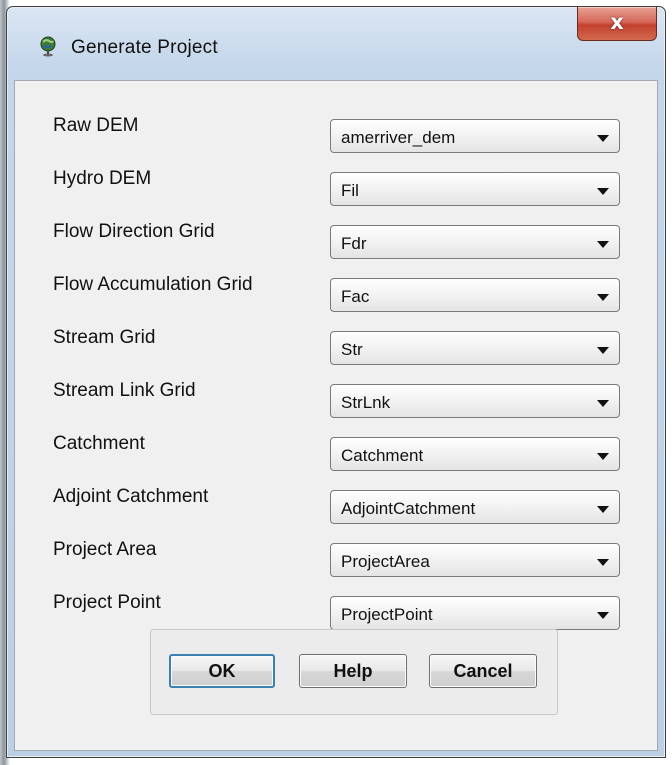 The height and width of the screenshot is (765, 672). Describe the element at coordinates (475, 295) in the screenshot. I see `flow-accumulation-dropdown: Fac` at that location.